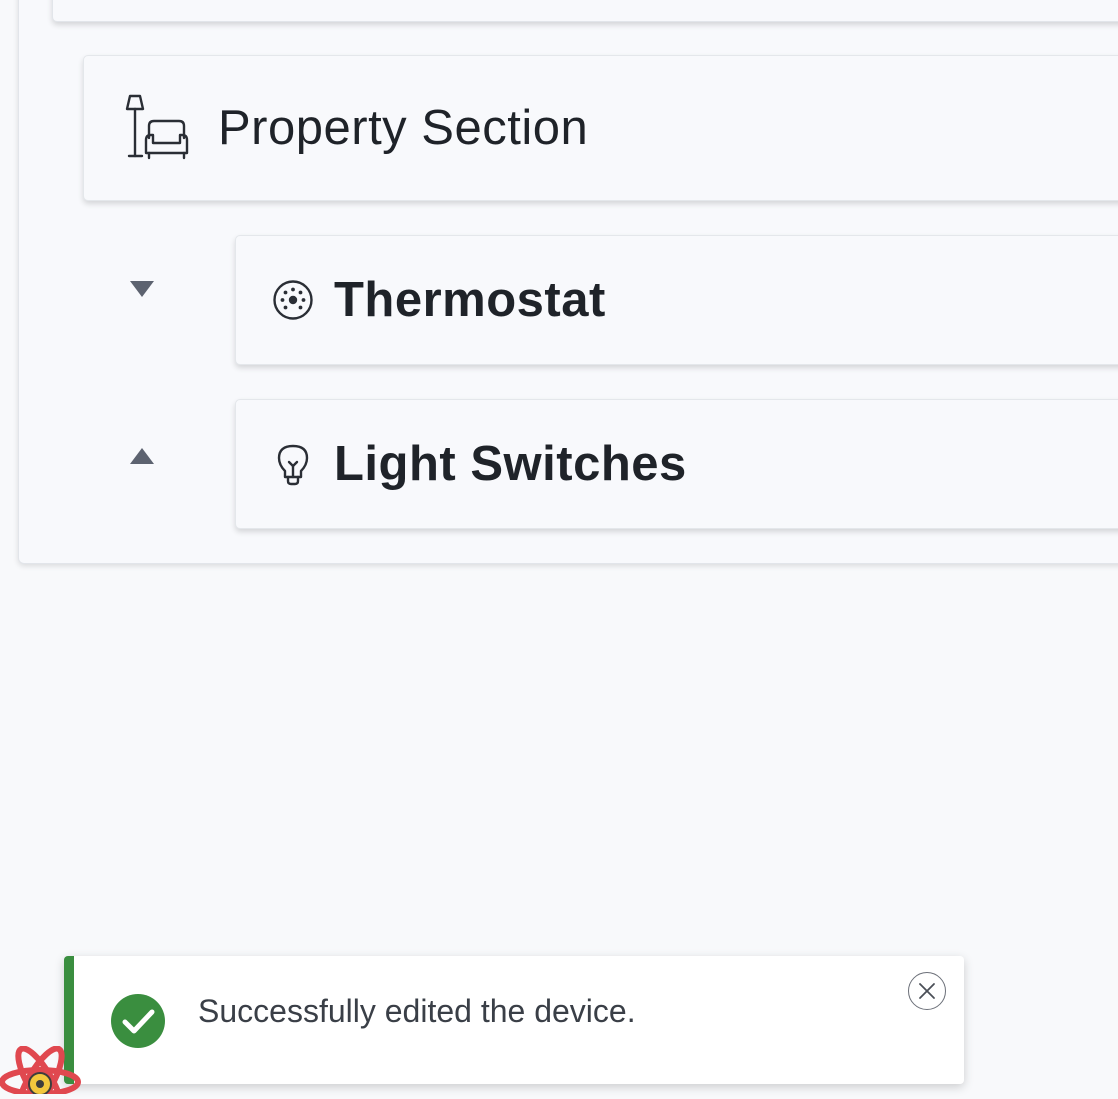  I want to click on close-button, so click(927, 991).